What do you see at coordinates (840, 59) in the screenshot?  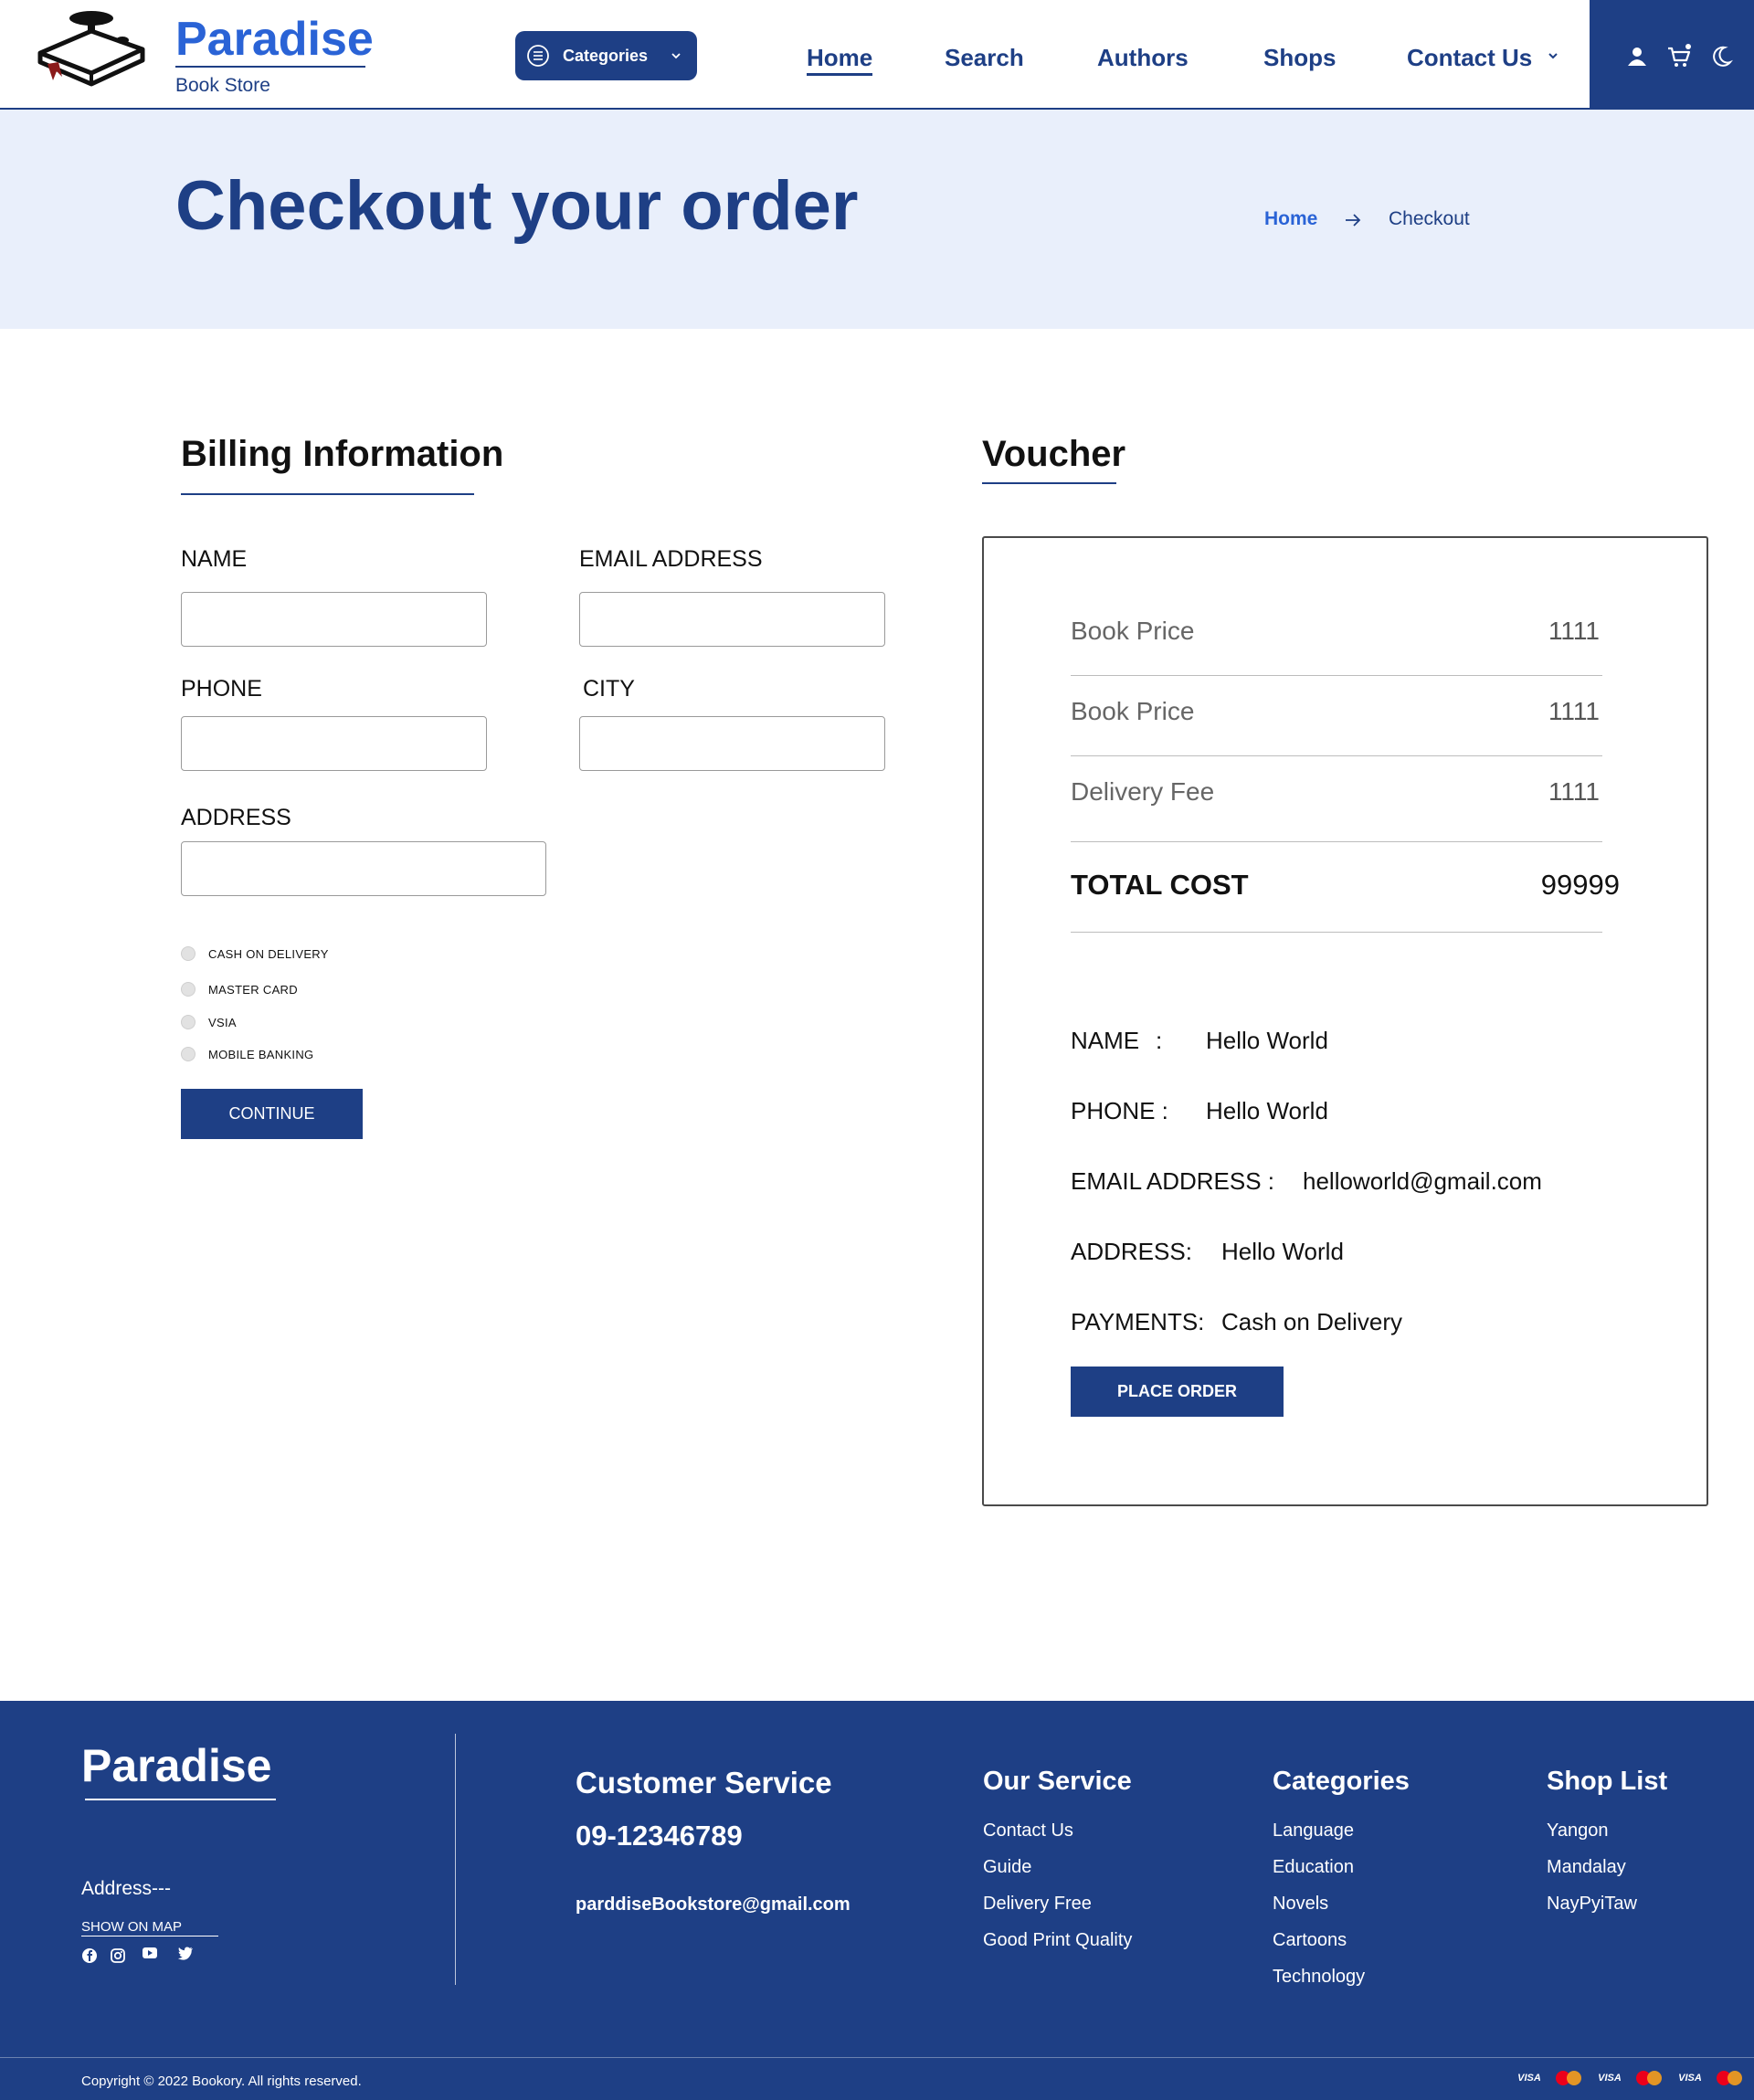 I see `nav-home: Home` at bounding box center [840, 59].